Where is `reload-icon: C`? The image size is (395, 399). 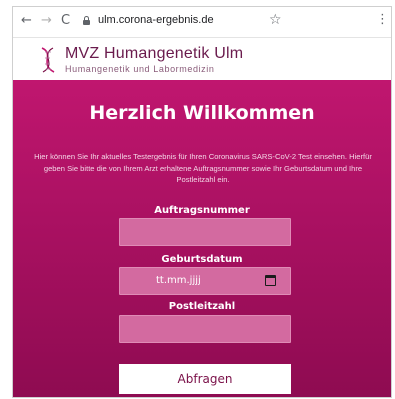 reload-icon: C is located at coordinates (65, 20).